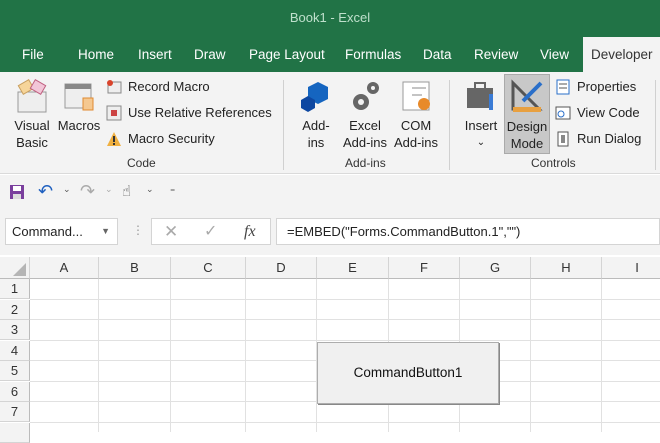 Image resolution: width=660 pixels, height=443 pixels. Describe the element at coordinates (316, 125) in the screenshot. I see `addins-label: Add-` at that location.